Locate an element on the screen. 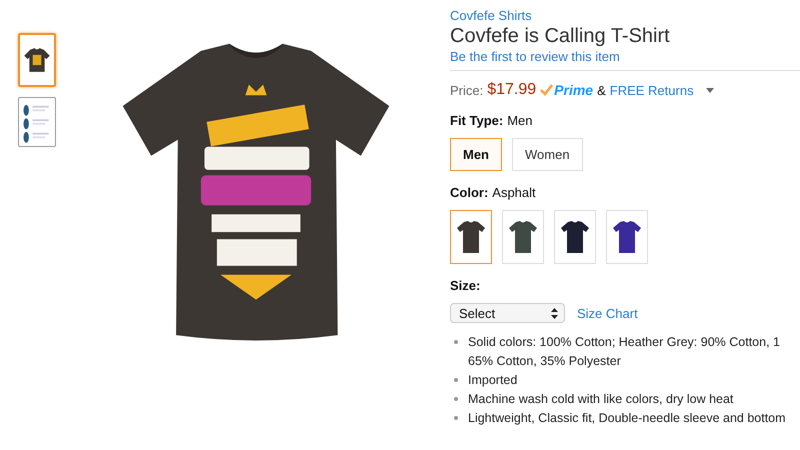  feature-text: Lightweight, Classic fit, Double-needle sleeve and bottom is located at coordinates (627, 418).